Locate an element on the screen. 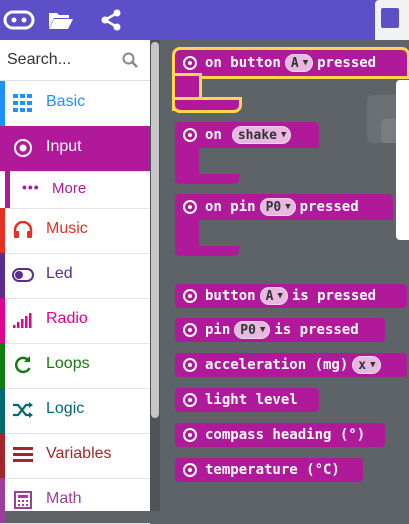  category-label: Music is located at coordinates (67, 228).